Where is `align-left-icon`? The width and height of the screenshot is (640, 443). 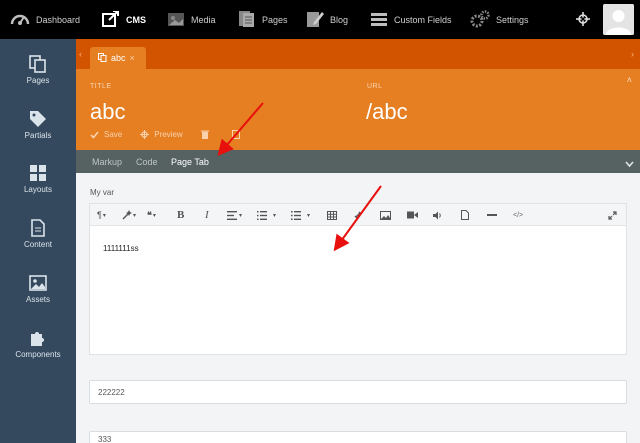 align-left-icon is located at coordinates (232, 215).